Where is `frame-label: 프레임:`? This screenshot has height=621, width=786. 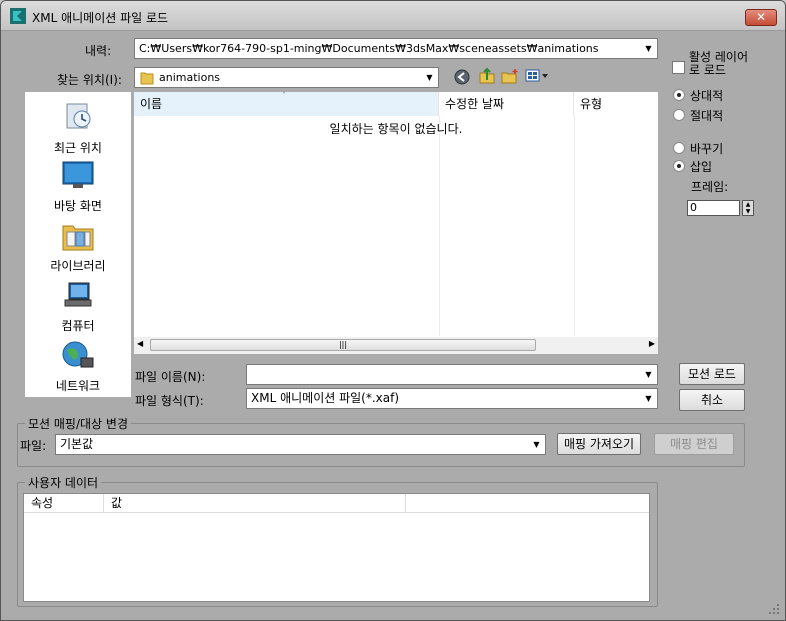 frame-label: 프레임: is located at coordinates (710, 187).